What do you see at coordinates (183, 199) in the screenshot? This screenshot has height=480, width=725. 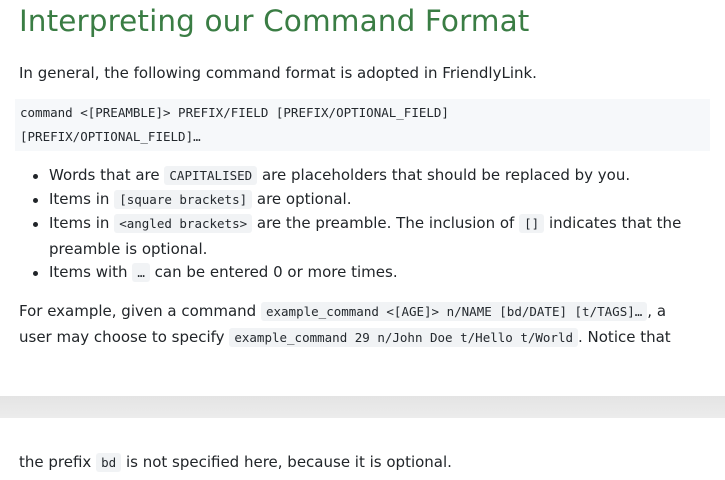 I see `inline-code: [square brackets]` at bounding box center [183, 199].